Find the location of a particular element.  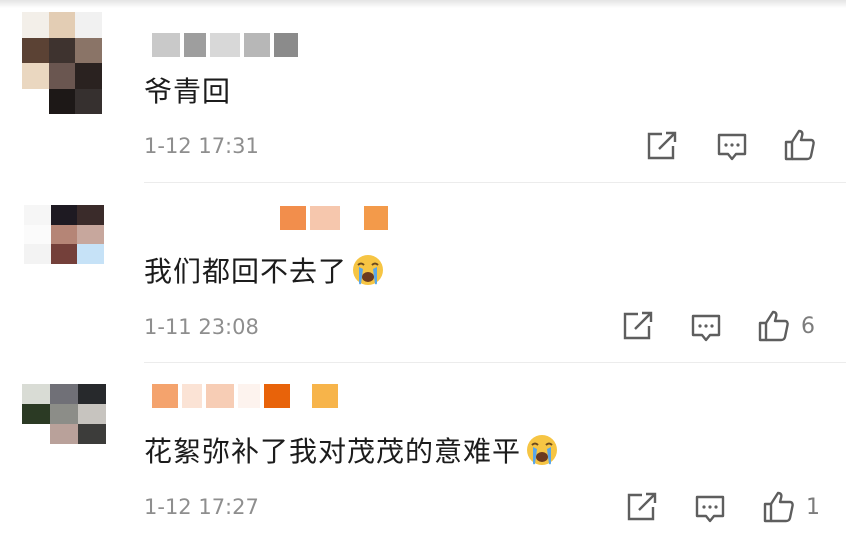

comment-text: 花絮弥补了我对茂茂的意难平 is located at coordinates (351, 450).